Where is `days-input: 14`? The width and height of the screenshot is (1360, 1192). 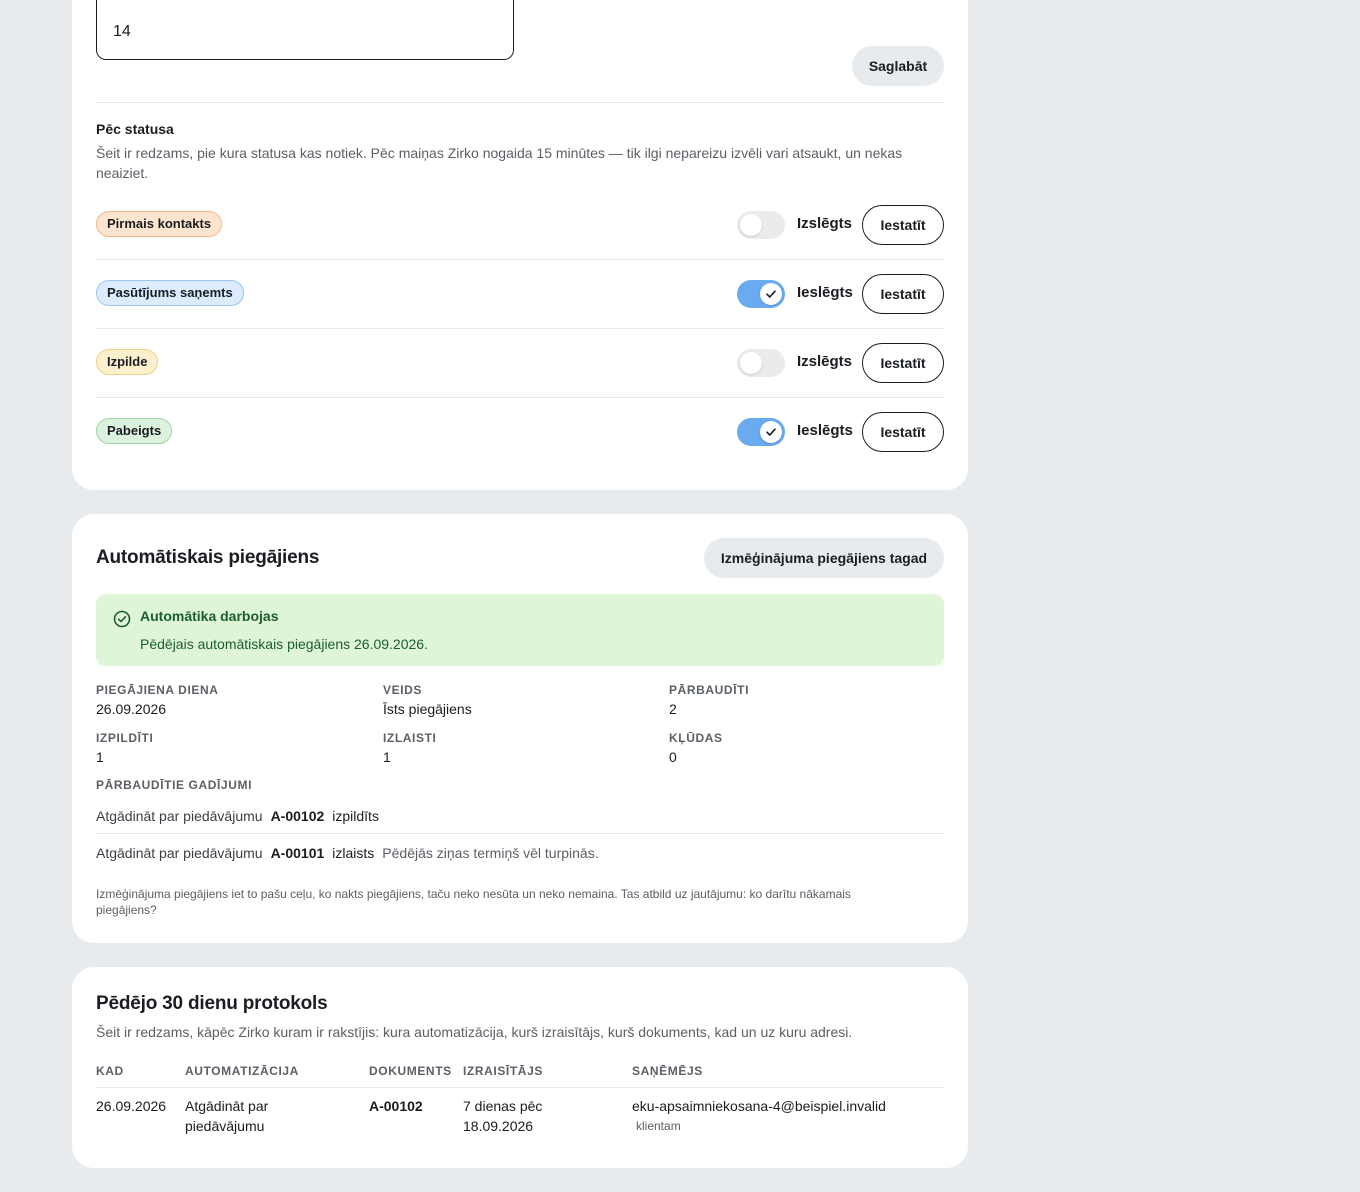
days-input: 14 is located at coordinates (305, 30).